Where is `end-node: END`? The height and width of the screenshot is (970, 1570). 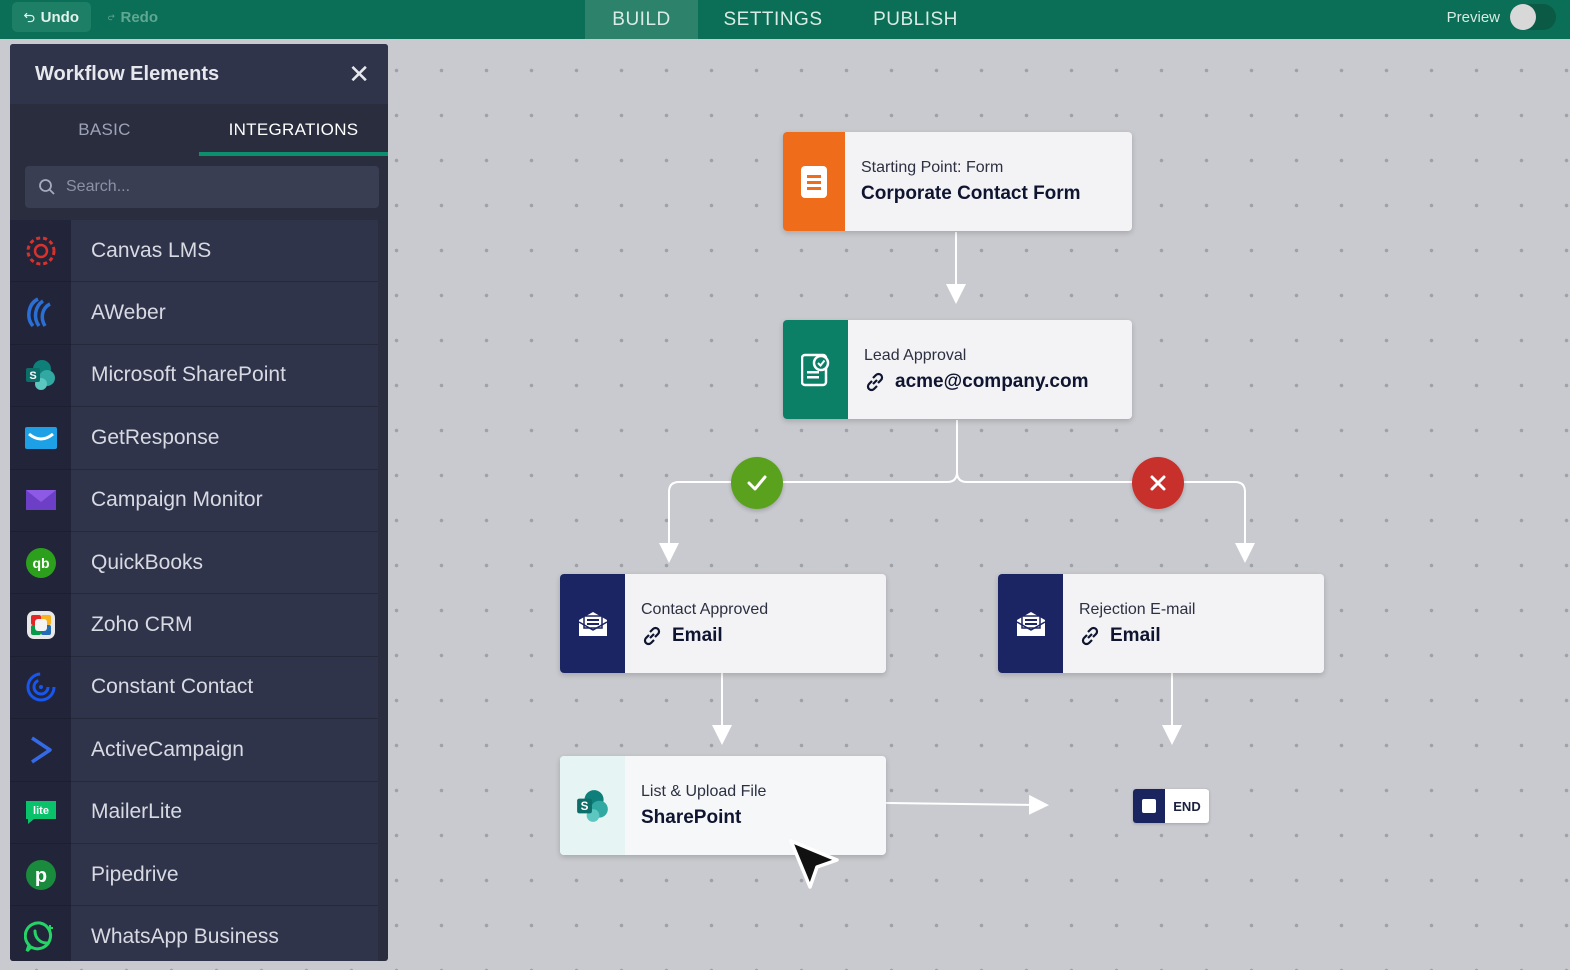
end-node: END is located at coordinates (1171, 806).